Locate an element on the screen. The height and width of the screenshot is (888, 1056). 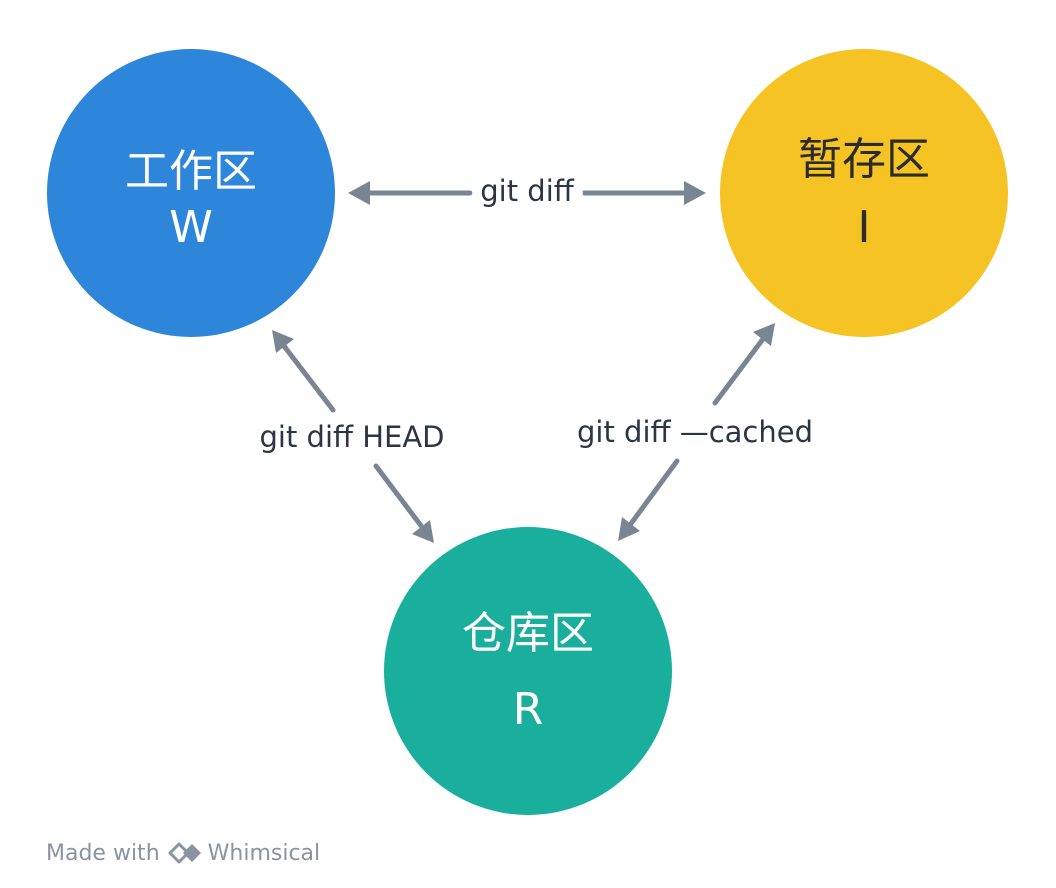
node-repo-circle is located at coordinates (528, 671).